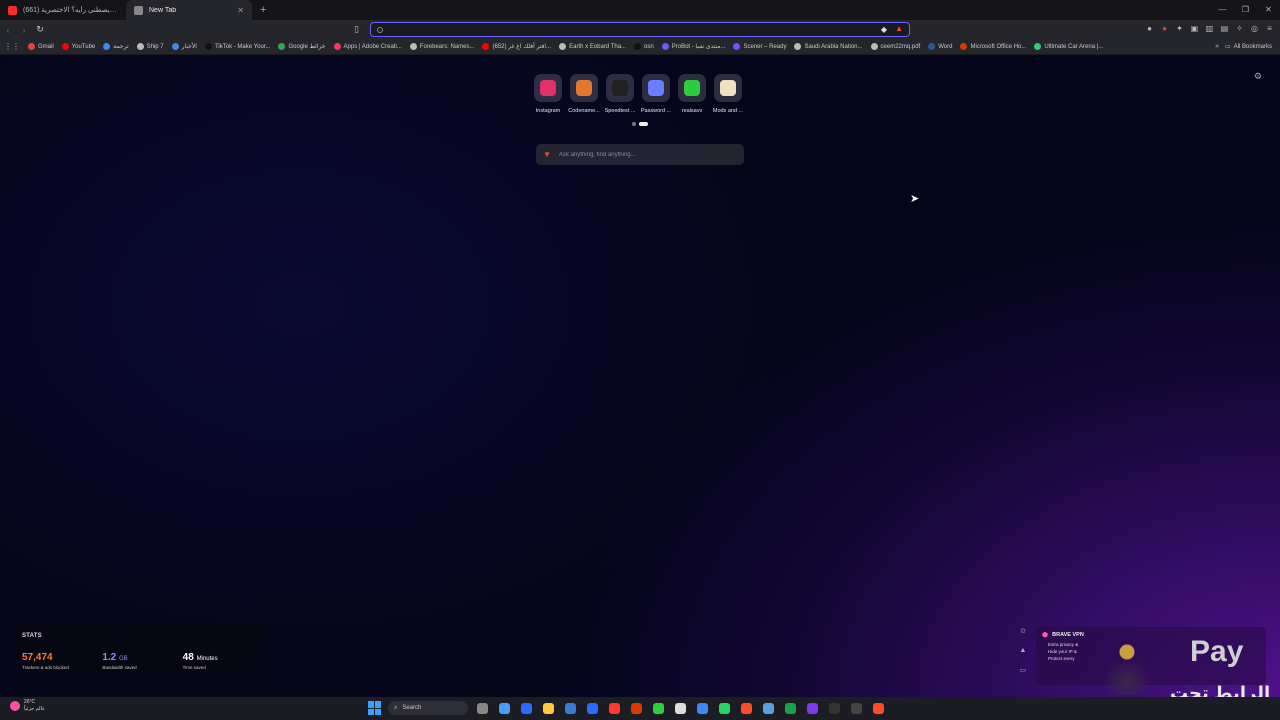 The image size is (1280, 720). What do you see at coordinates (1023, 670) in the screenshot?
I see `cards-widget-icon: ▭` at bounding box center [1023, 670].